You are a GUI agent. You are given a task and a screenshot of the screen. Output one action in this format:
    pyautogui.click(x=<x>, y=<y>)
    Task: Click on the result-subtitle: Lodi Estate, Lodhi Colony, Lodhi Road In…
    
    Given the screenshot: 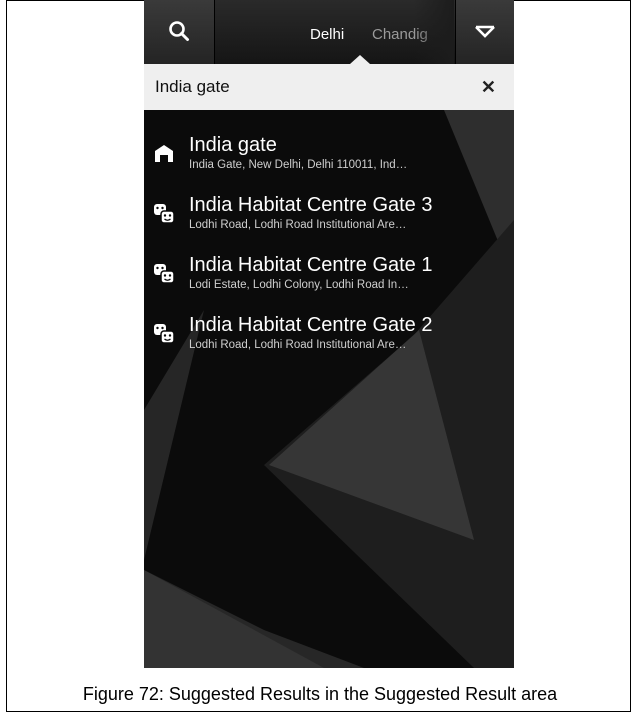 What is the action you would take?
    pyautogui.click(x=299, y=285)
    